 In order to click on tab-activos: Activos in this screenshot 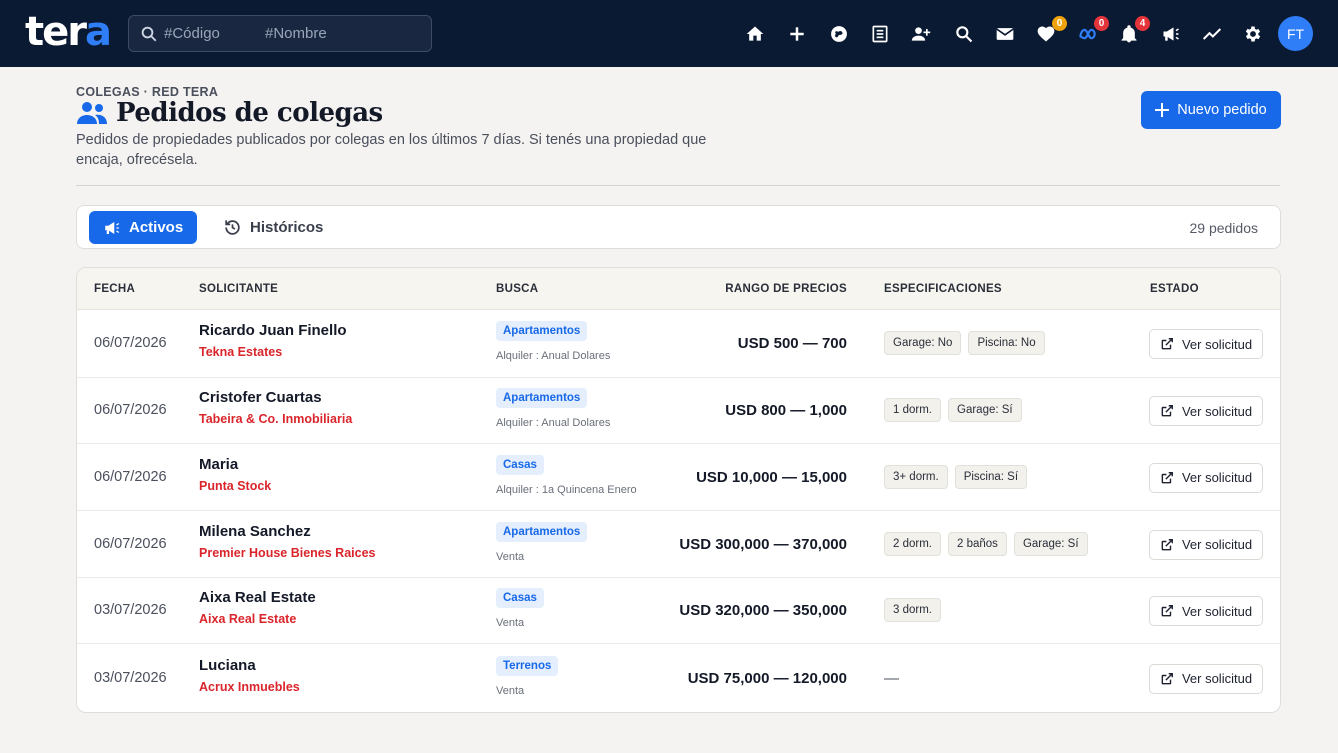, I will do `click(143, 227)`.